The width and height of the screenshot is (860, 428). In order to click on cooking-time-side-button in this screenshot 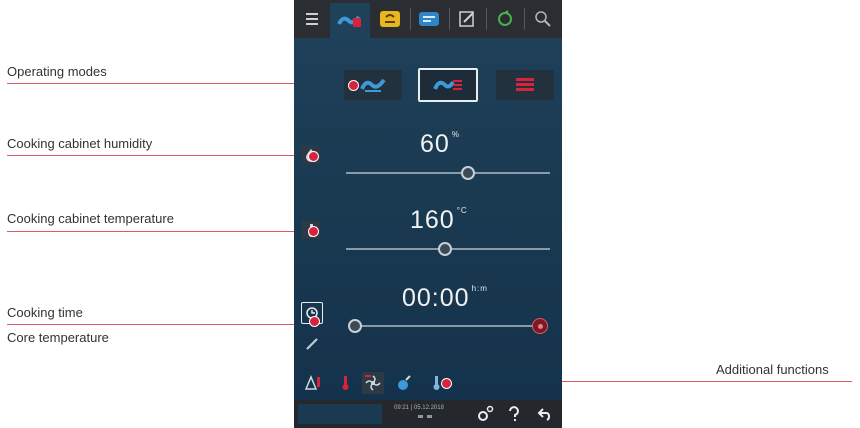, I will do `click(312, 314)`.